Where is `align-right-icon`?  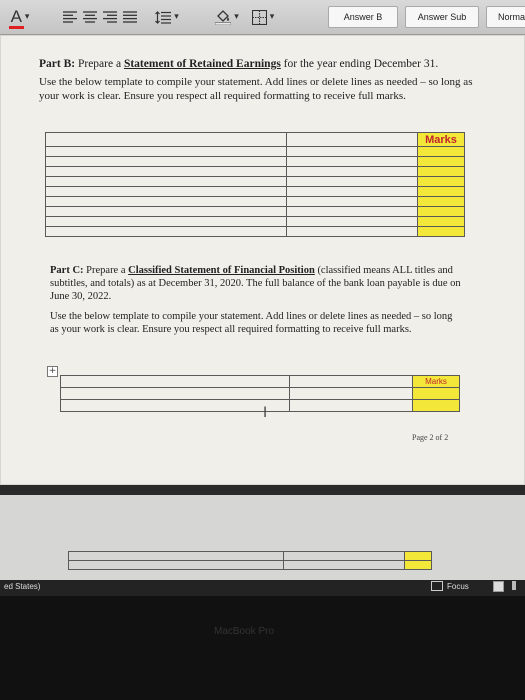 align-right-icon is located at coordinates (110, 17).